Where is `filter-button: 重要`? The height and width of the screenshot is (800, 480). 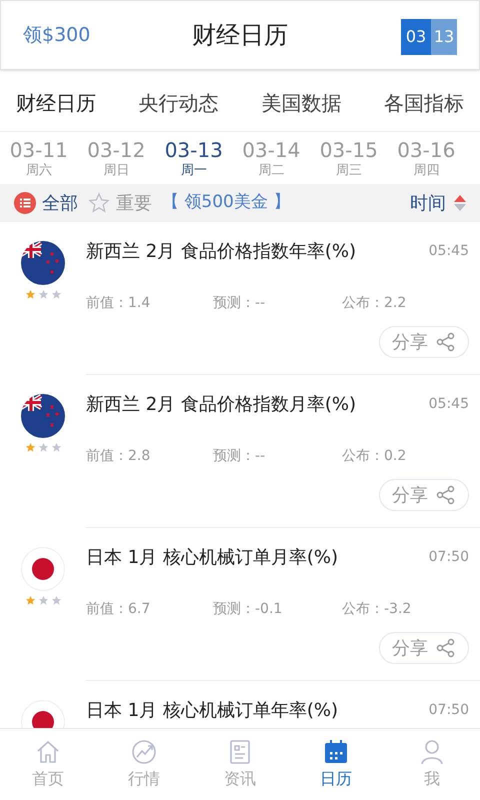
filter-button: 重要 is located at coordinates (120, 203).